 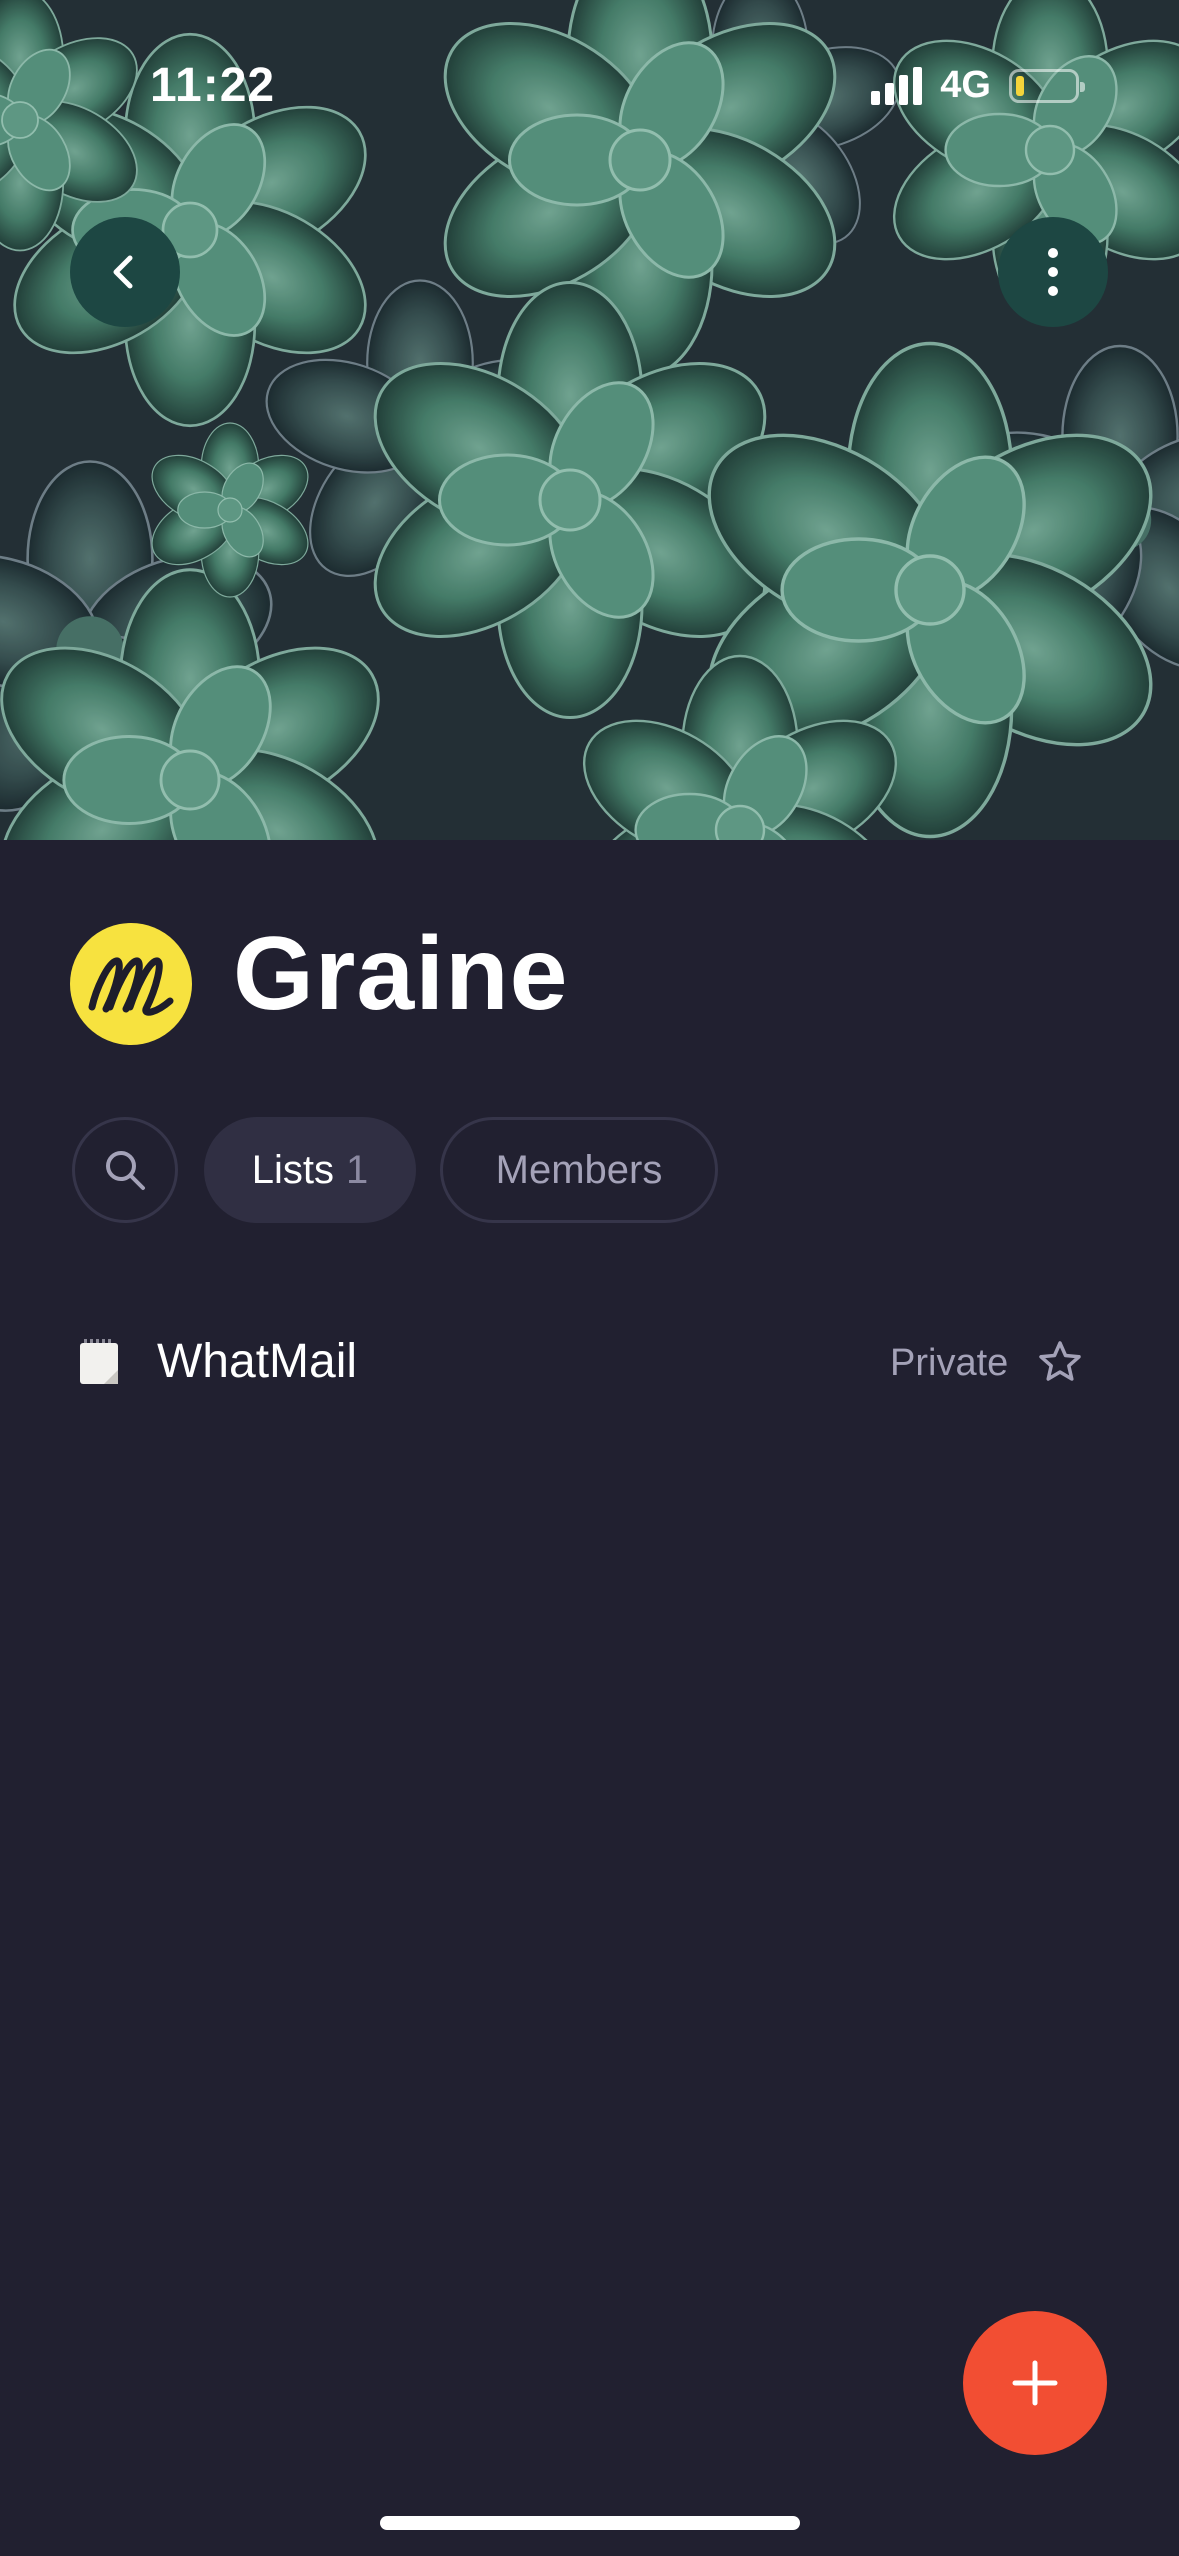 What do you see at coordinates (965, 85) in the screenshot?
I see `network-label: 4G` at bounding box center [965, 85].